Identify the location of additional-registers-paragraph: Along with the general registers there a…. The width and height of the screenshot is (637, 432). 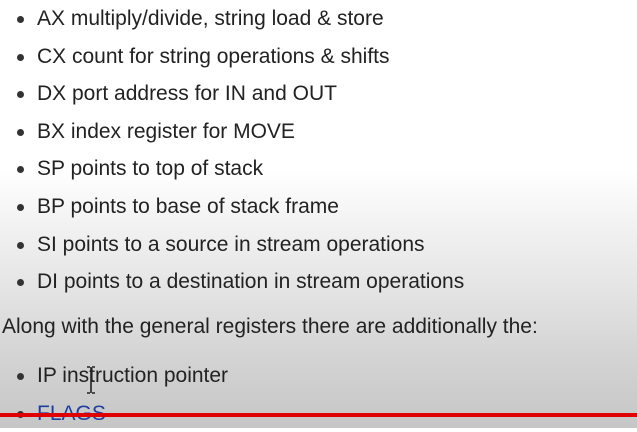
(270, 326).